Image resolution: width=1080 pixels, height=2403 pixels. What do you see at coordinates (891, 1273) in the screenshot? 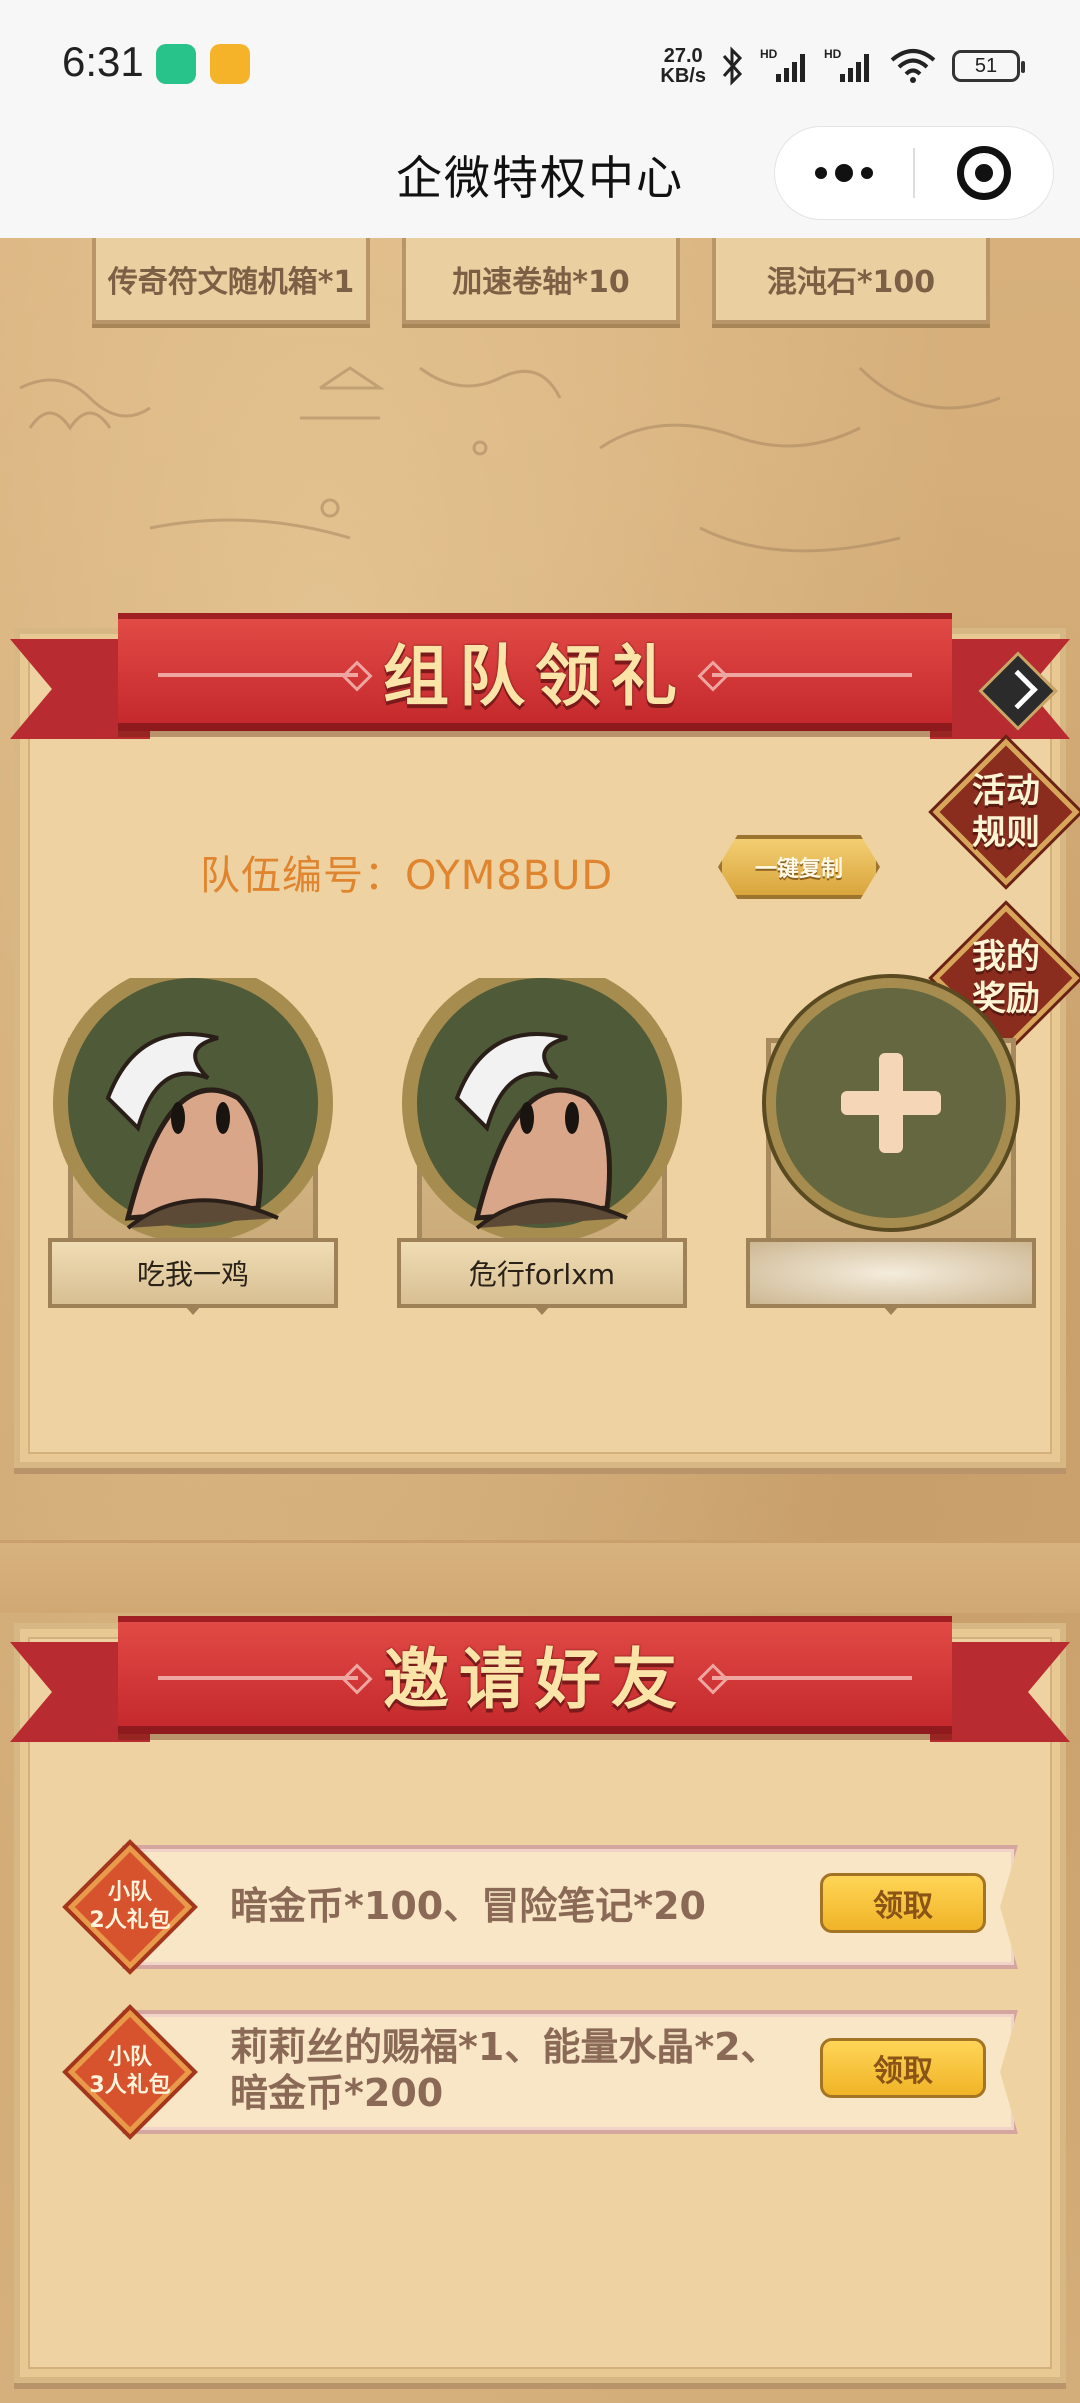
I see `member-name-plate` at bounding box center [891, 1273].